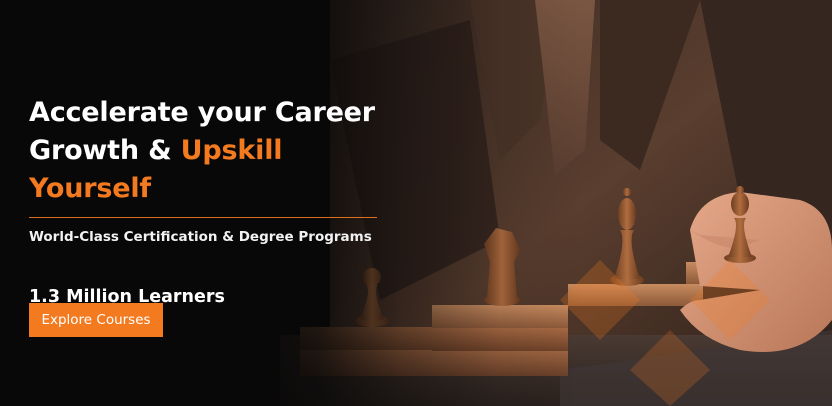 This screenshot has width=832, height=406. What do you see at coordinates (105, 150) in the screenshot?
I see `headline-line-2-prefix: Growth &` at bounding box center [105, 150].